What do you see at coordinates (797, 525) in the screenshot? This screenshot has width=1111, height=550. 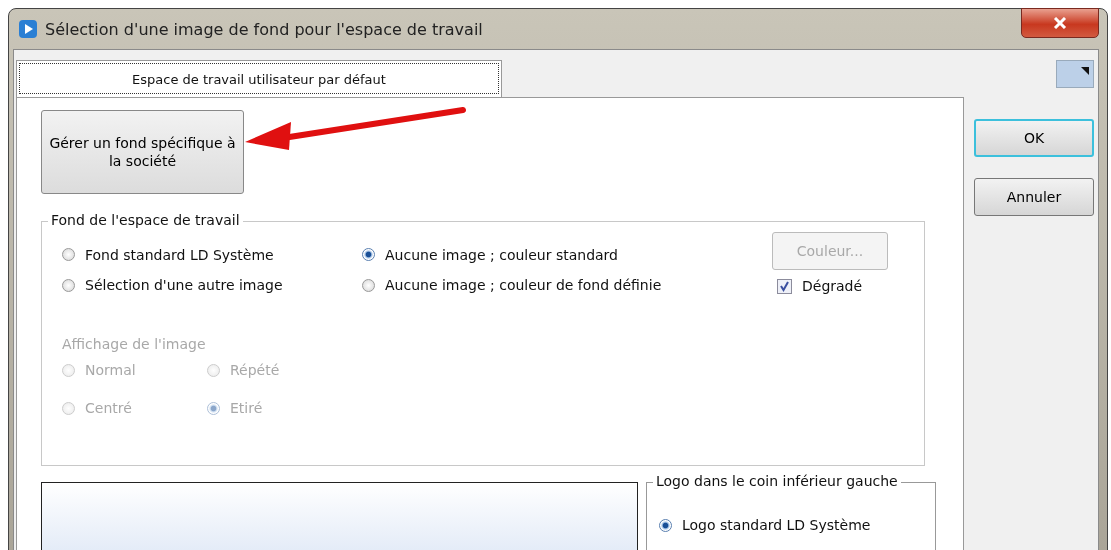 I see `radio-option: Logo standard LD Système` at bounding box center [797, 525].